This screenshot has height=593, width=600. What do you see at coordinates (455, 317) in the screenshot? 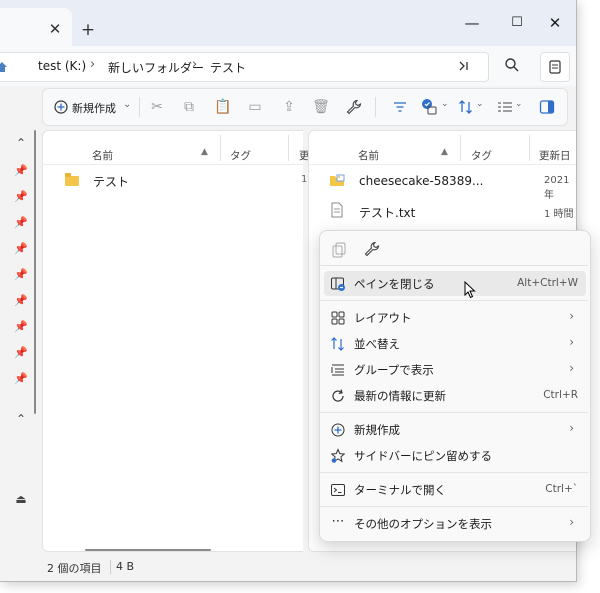
I see `menu-item-layout: レイアウト ›` at bounding box center [455, 317].